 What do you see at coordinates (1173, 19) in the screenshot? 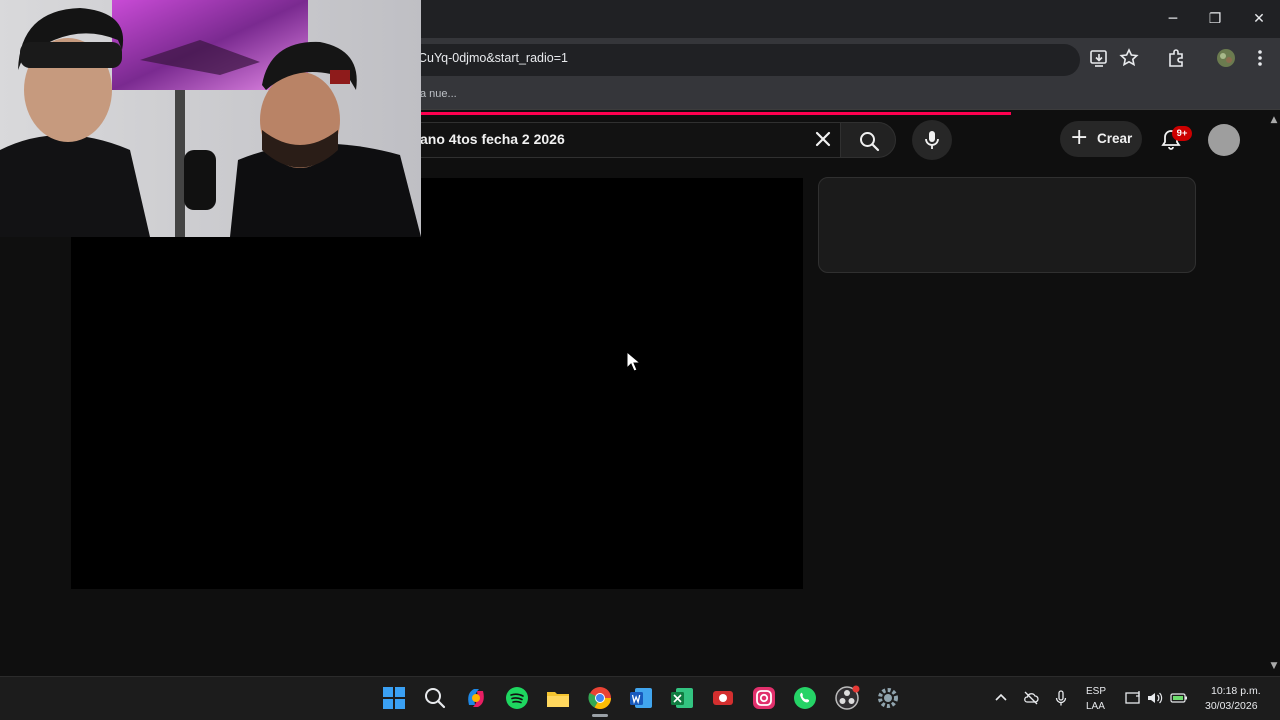
I see `minimize-button: ─` at bounding box center [1173, 19].